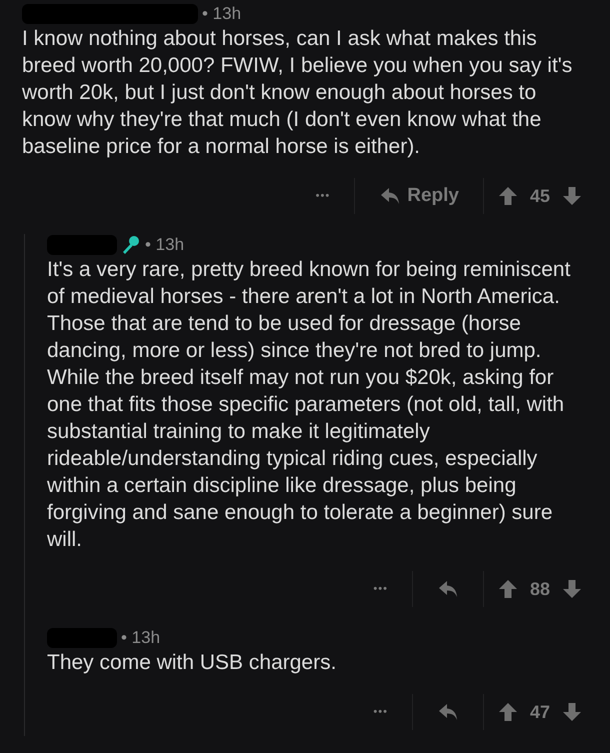  What do you see at coordinates (540, 712) in the screenshot?
I see `vote-score: 47` at bounding box center [540, 712].